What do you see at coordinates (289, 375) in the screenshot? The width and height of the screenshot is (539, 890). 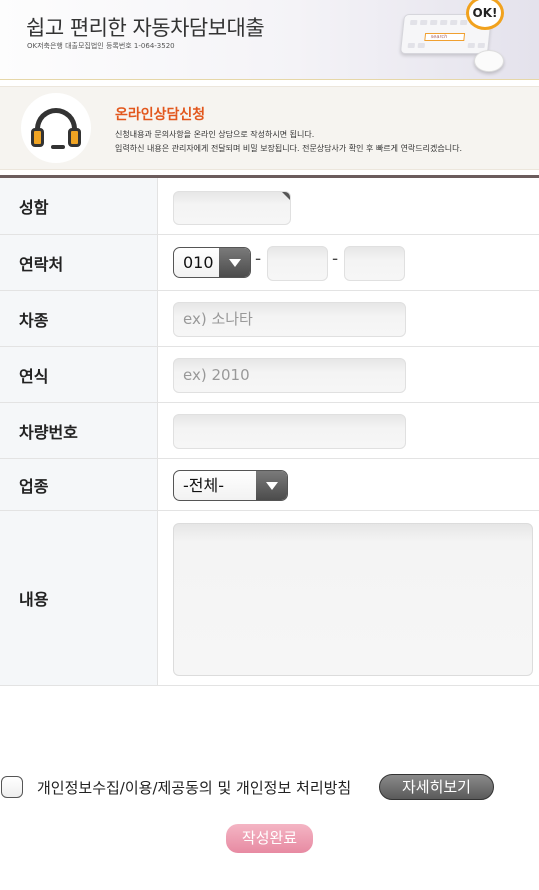 I see `car-year-input: ex) 2010` at bounding box center [289, 375].